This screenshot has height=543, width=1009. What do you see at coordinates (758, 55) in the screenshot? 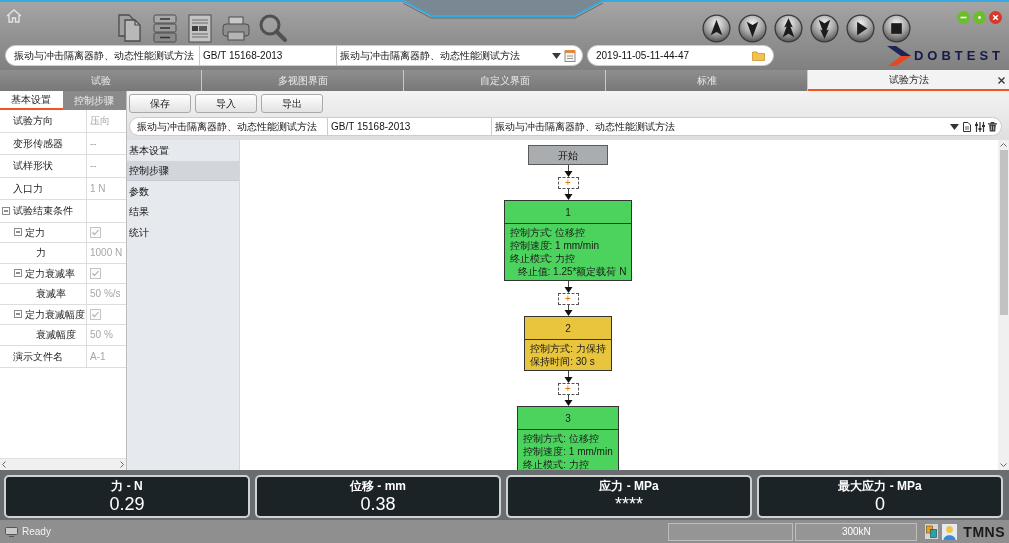
I see `folder-icon` at bounding box center [758, 55].